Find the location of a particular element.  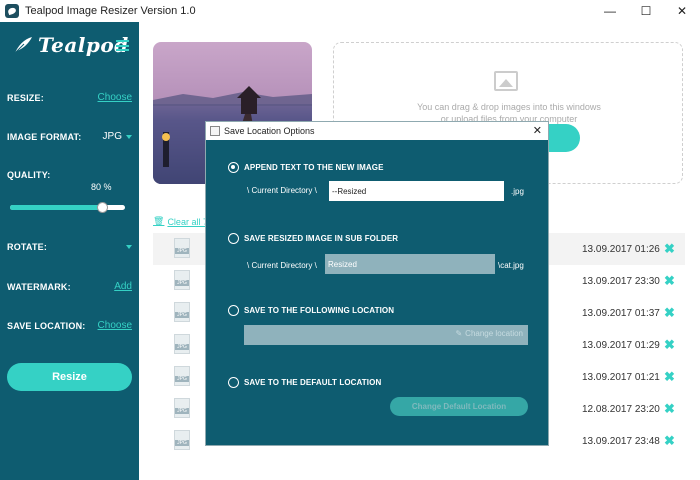

save-location-label: SAVE LOCATION: is located at coordinates (46, 325).